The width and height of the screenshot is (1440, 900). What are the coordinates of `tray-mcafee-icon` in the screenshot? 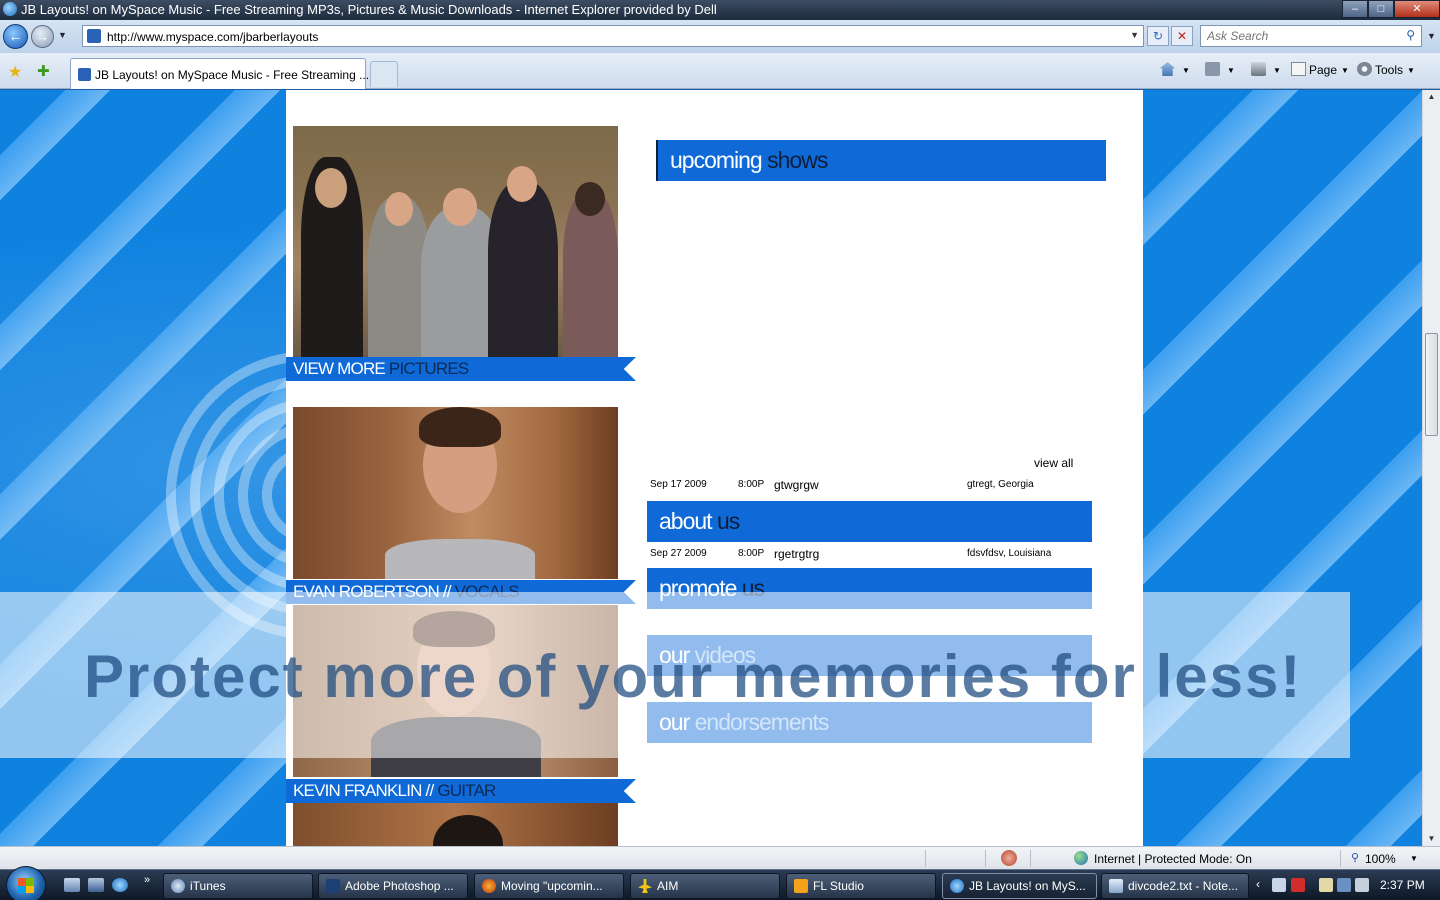 It's located at (1298, 885).